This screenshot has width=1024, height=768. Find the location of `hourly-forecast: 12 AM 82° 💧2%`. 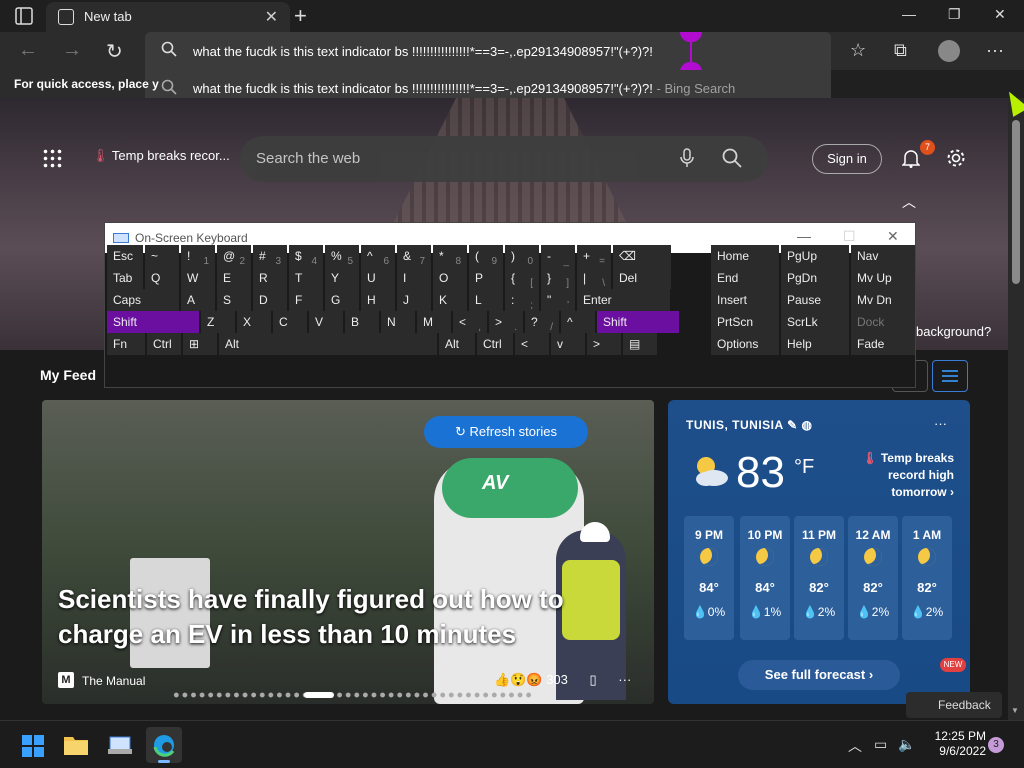

hourly-forecast: 12 AM 82° 💧2% is located at coordinates (873, 578).